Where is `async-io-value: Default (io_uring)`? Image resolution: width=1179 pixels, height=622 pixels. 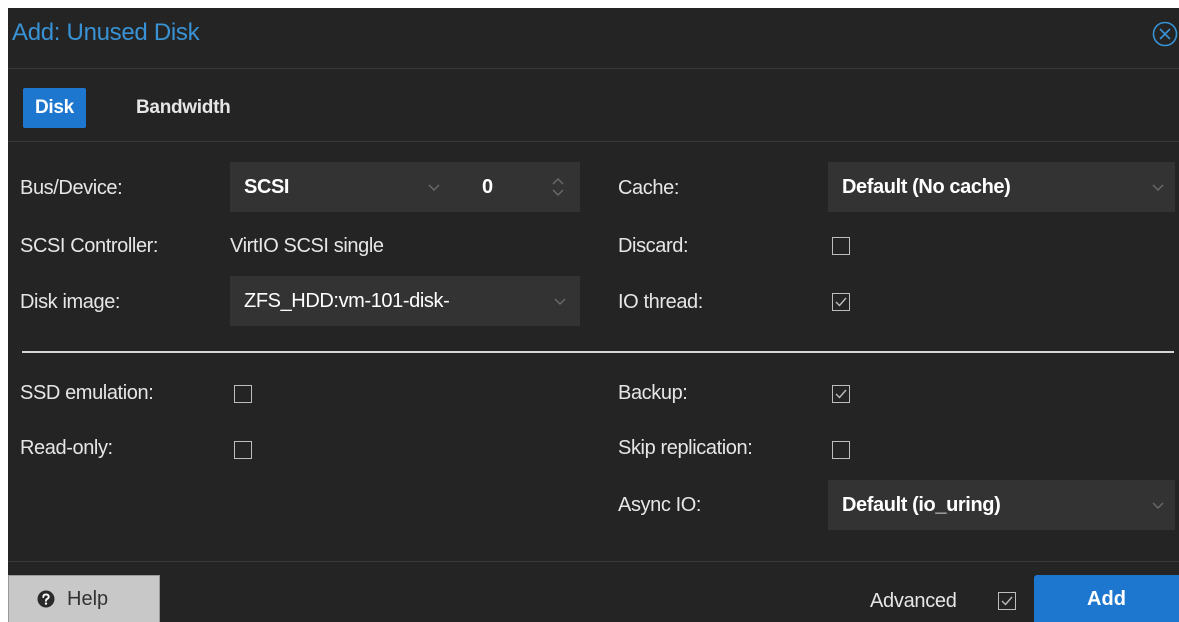 async-io-value: Default (io_uring) is located at coordinates (921, 505).